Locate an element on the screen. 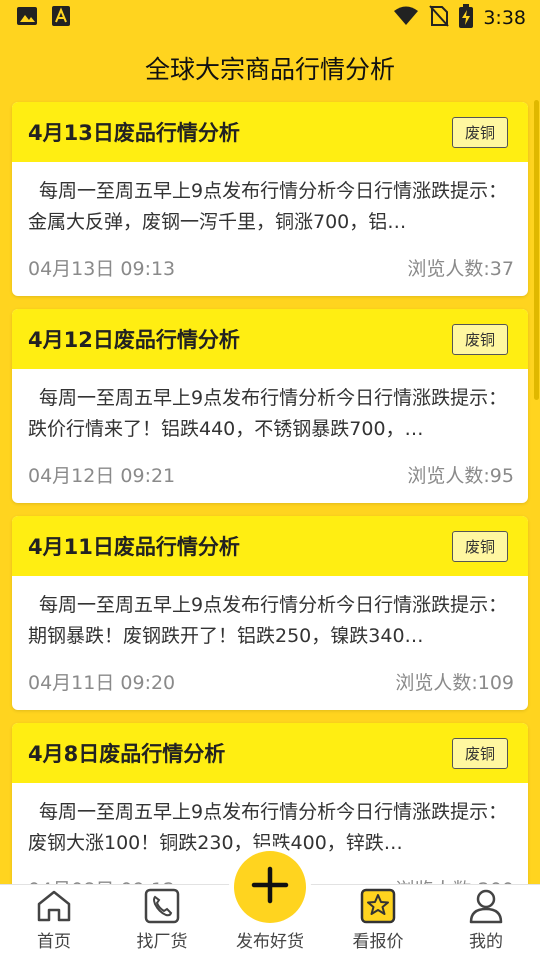 The height and width of the screenshot is (960, 540). article-card-header: 4月12日废品行情分析 废铜 is located at coordinates (270, 339).